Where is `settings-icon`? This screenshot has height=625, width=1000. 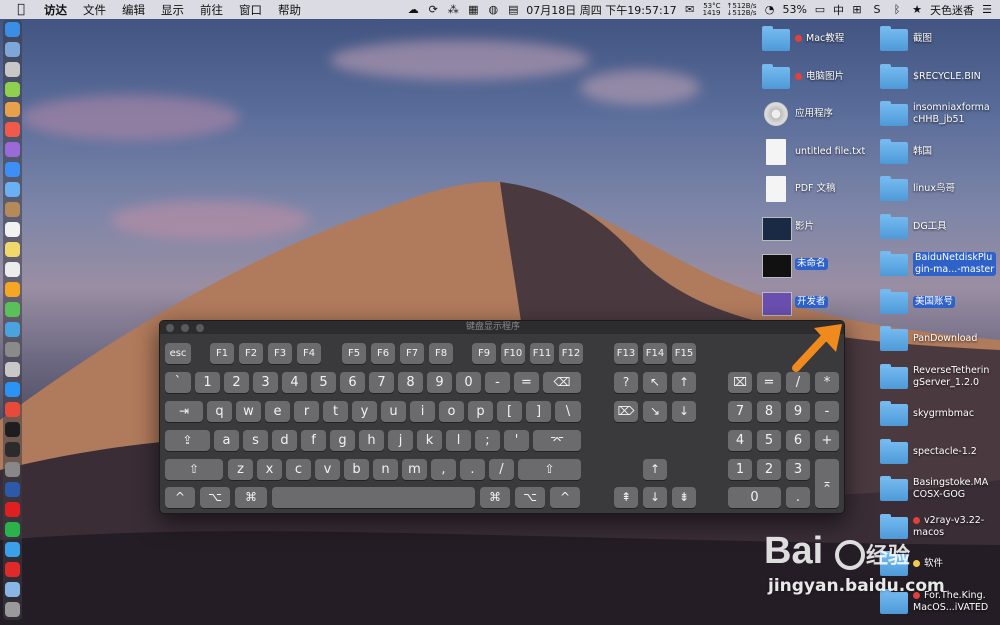
settings-icon is located at coordinates (12, 69).